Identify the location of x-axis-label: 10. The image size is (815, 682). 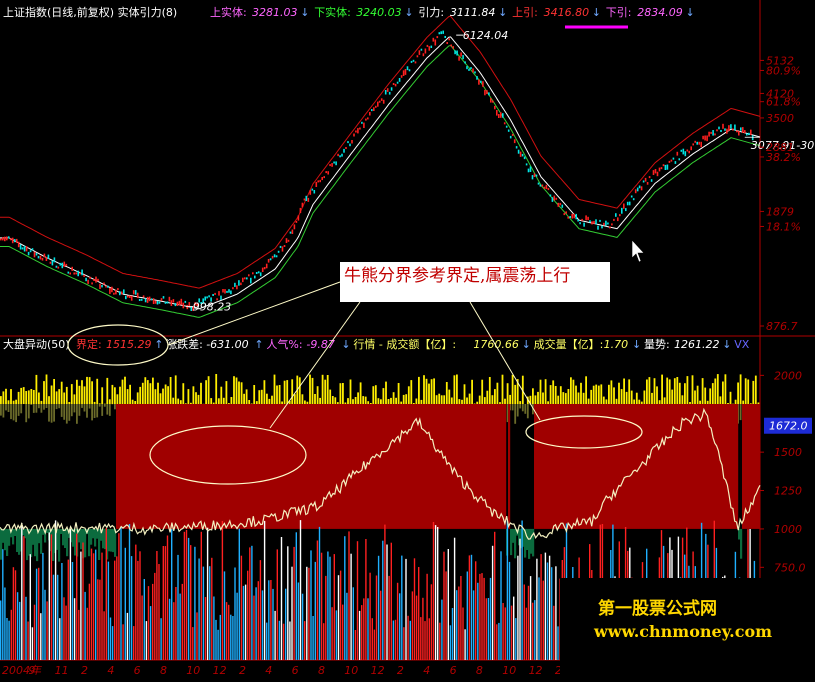
(193, 670).